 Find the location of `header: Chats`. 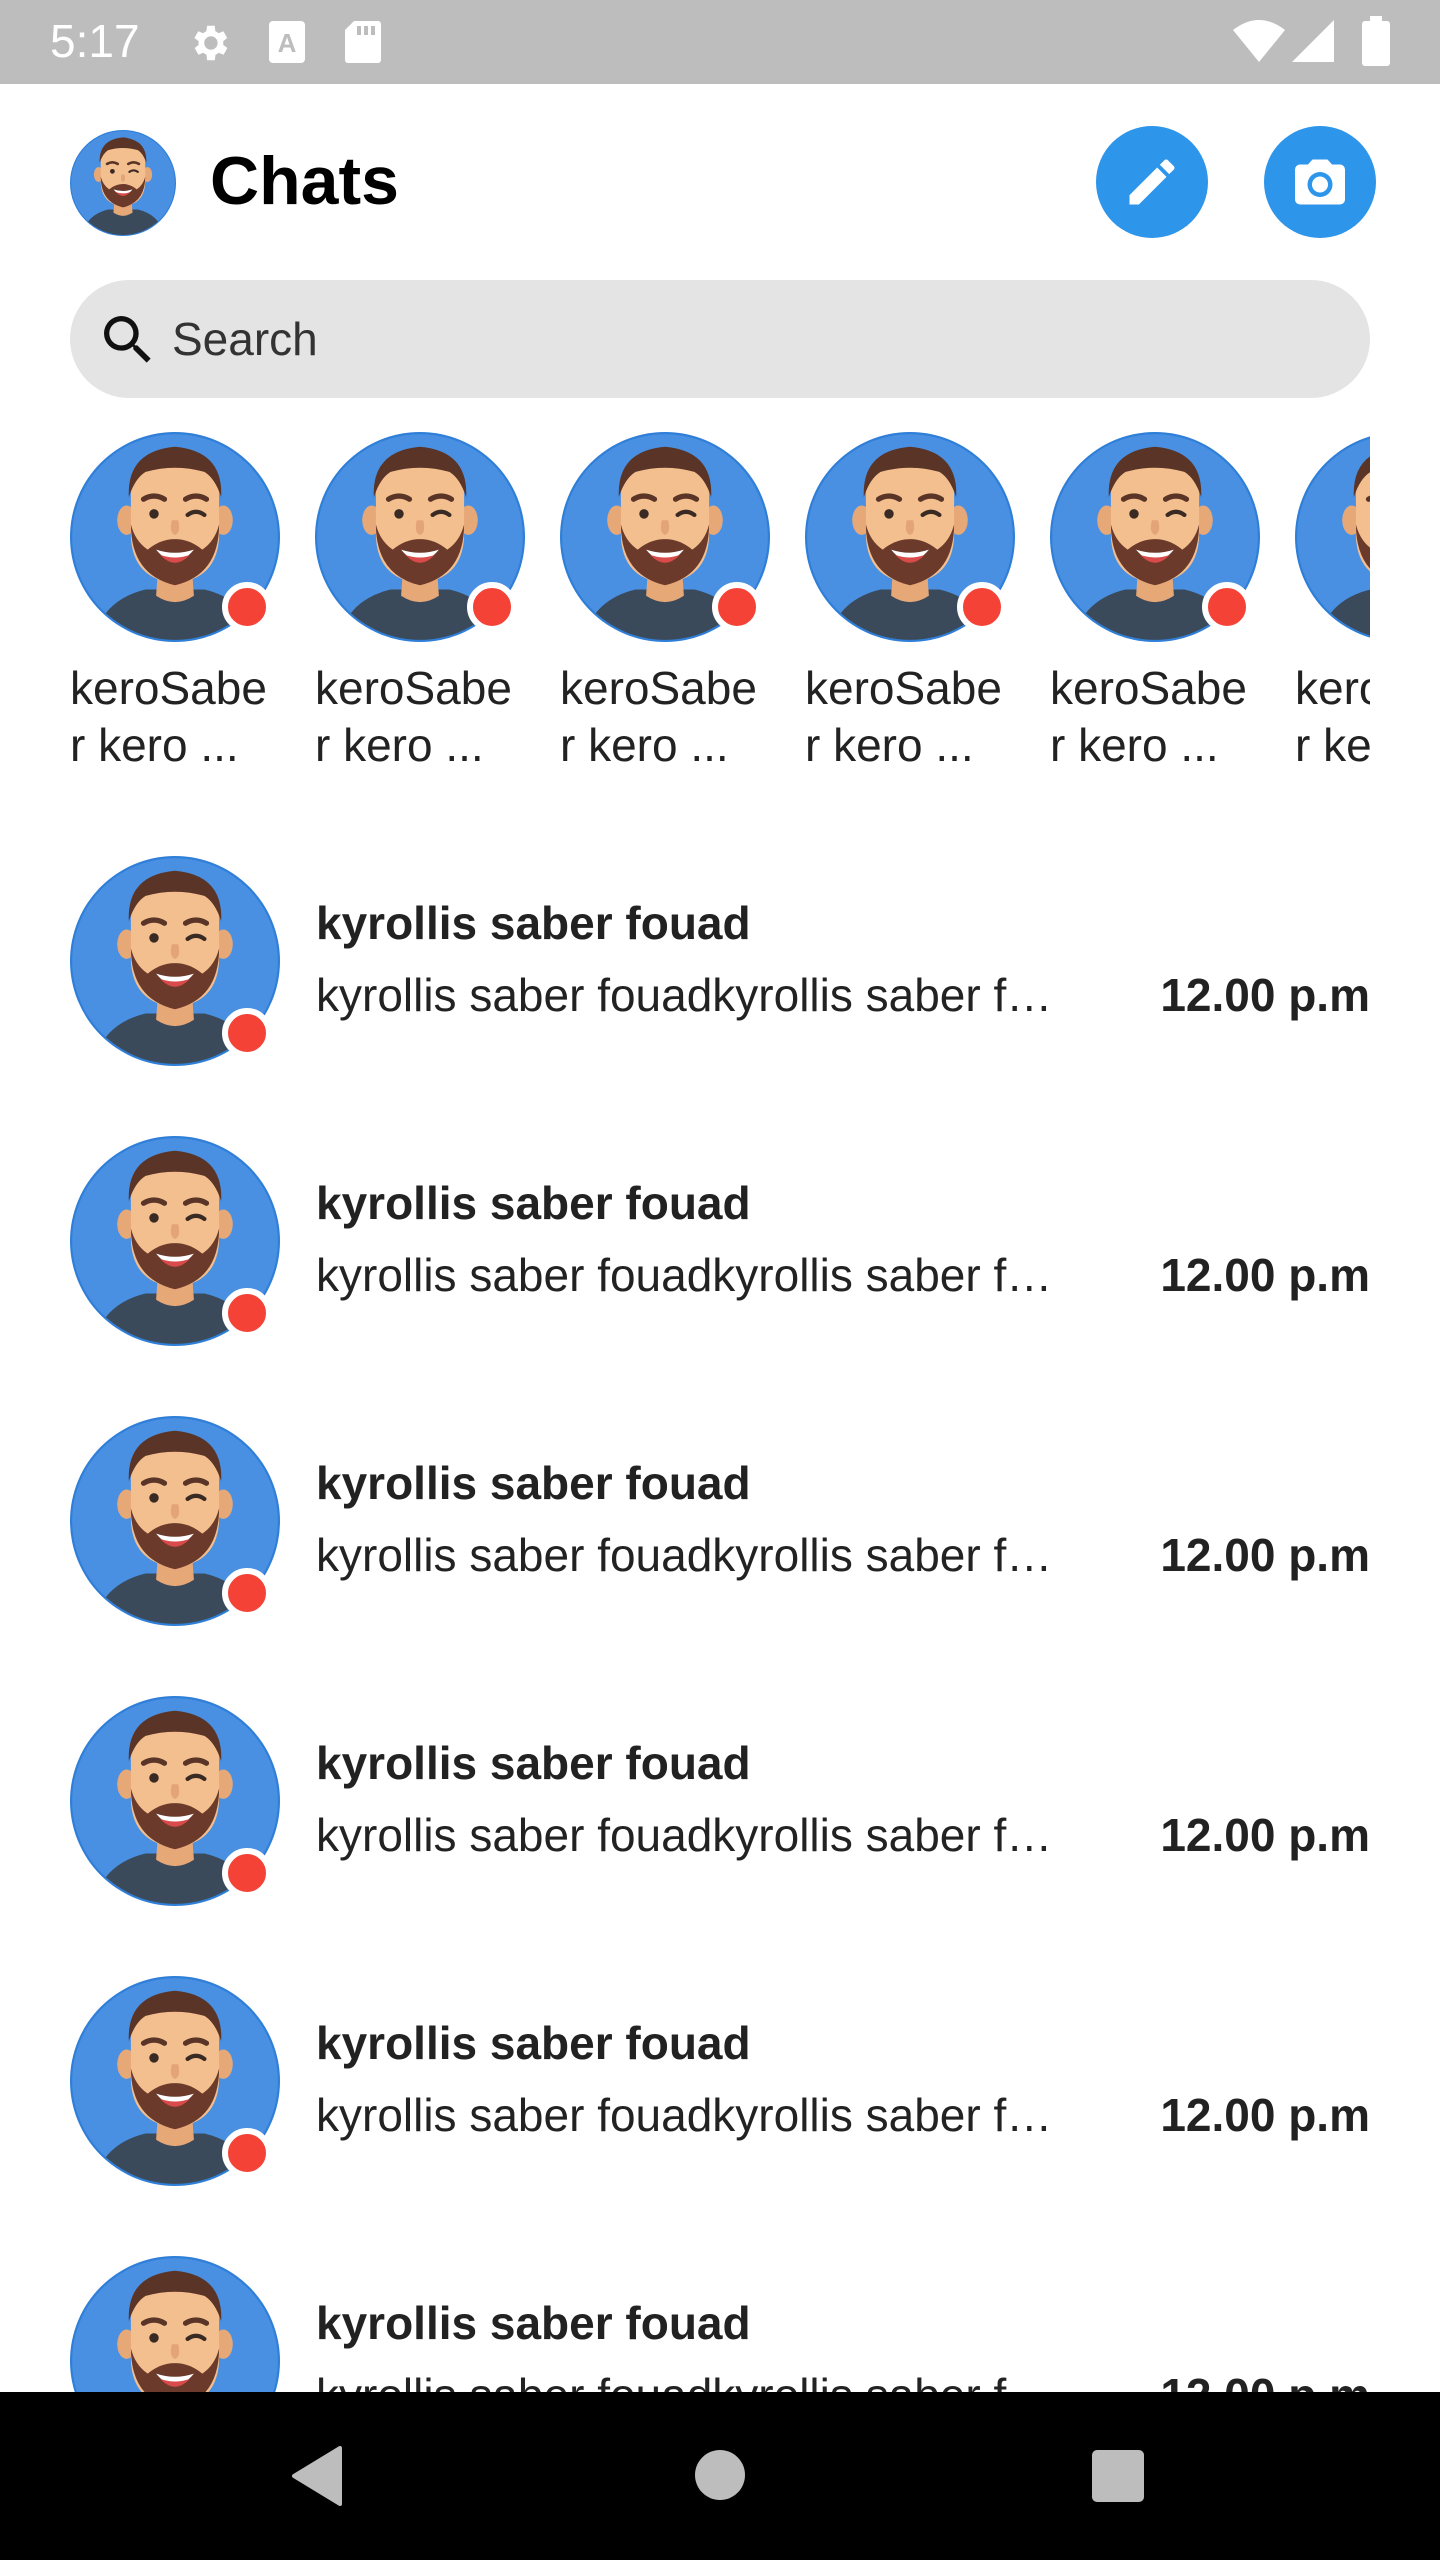

header: Chats is located at coordinates (720, 184).